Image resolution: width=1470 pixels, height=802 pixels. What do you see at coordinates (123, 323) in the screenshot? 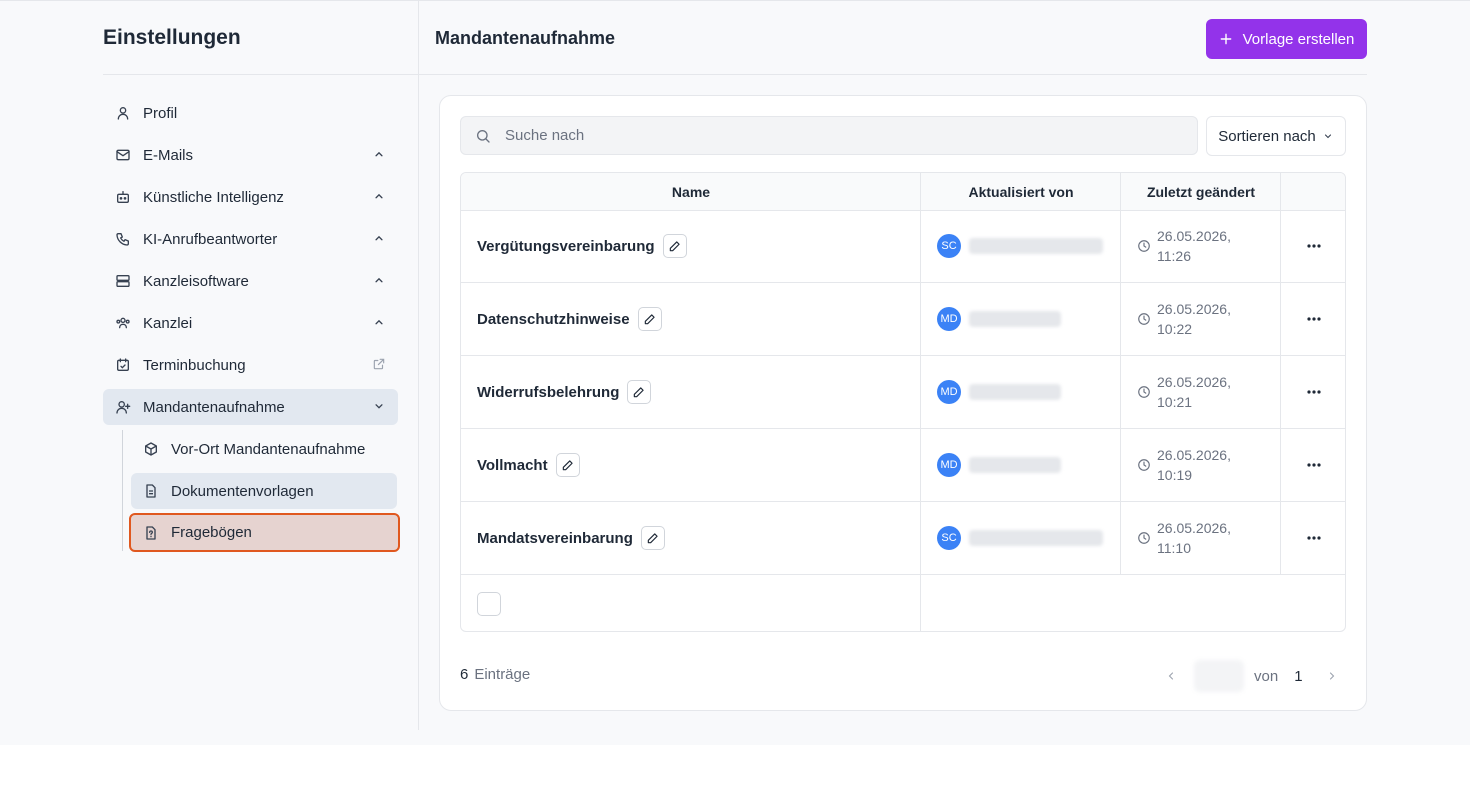
I see `users-icon` at bounding box center [123, 323].